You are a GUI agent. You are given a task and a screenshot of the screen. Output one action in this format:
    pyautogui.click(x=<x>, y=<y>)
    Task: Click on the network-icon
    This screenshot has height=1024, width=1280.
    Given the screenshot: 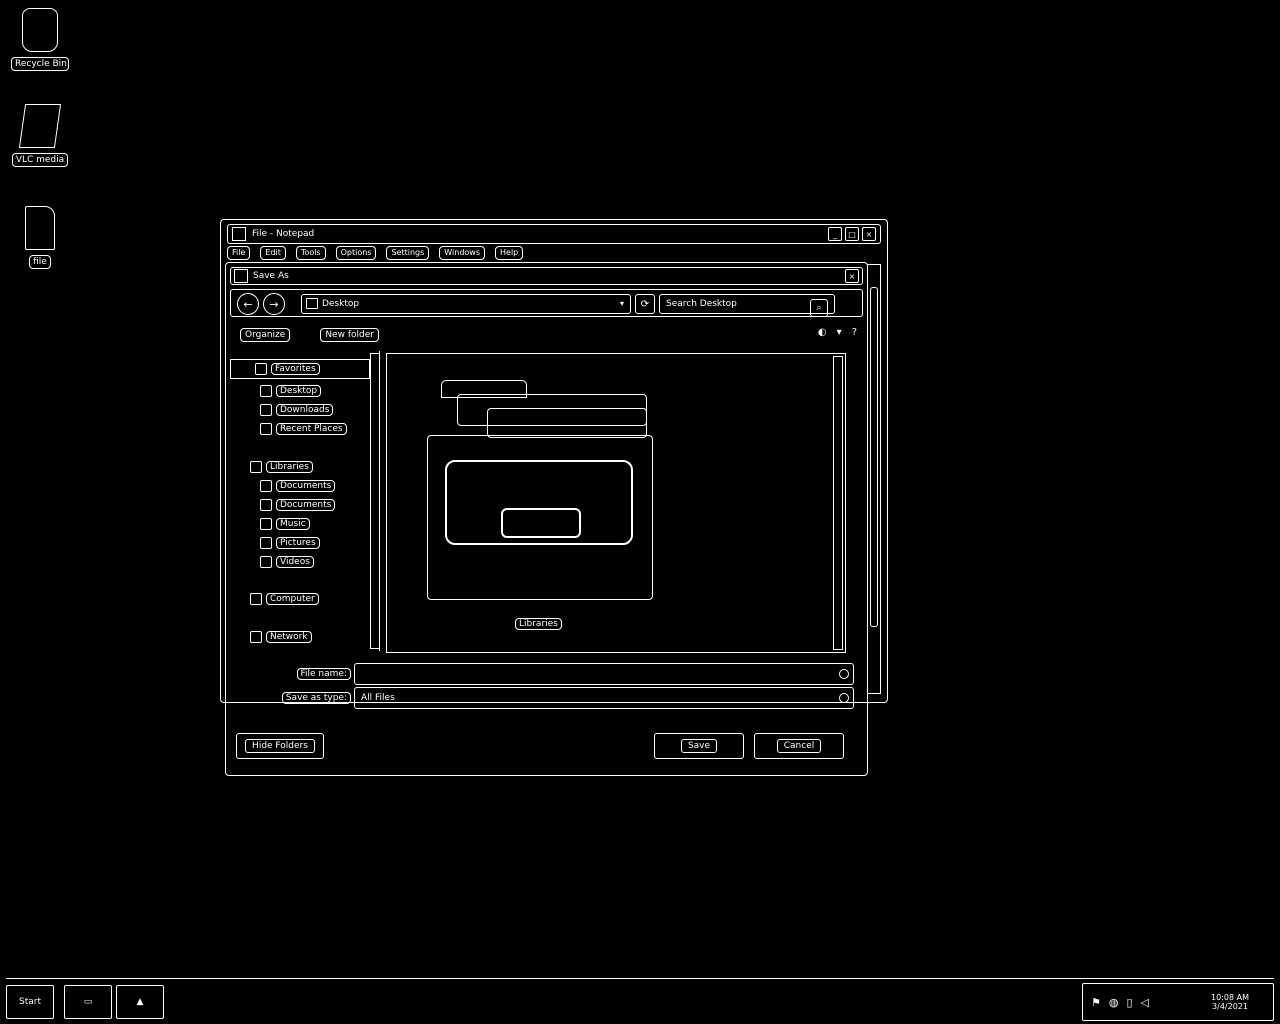 What is the action you would take?
    pyautogui.click(x=256, y=637)
    